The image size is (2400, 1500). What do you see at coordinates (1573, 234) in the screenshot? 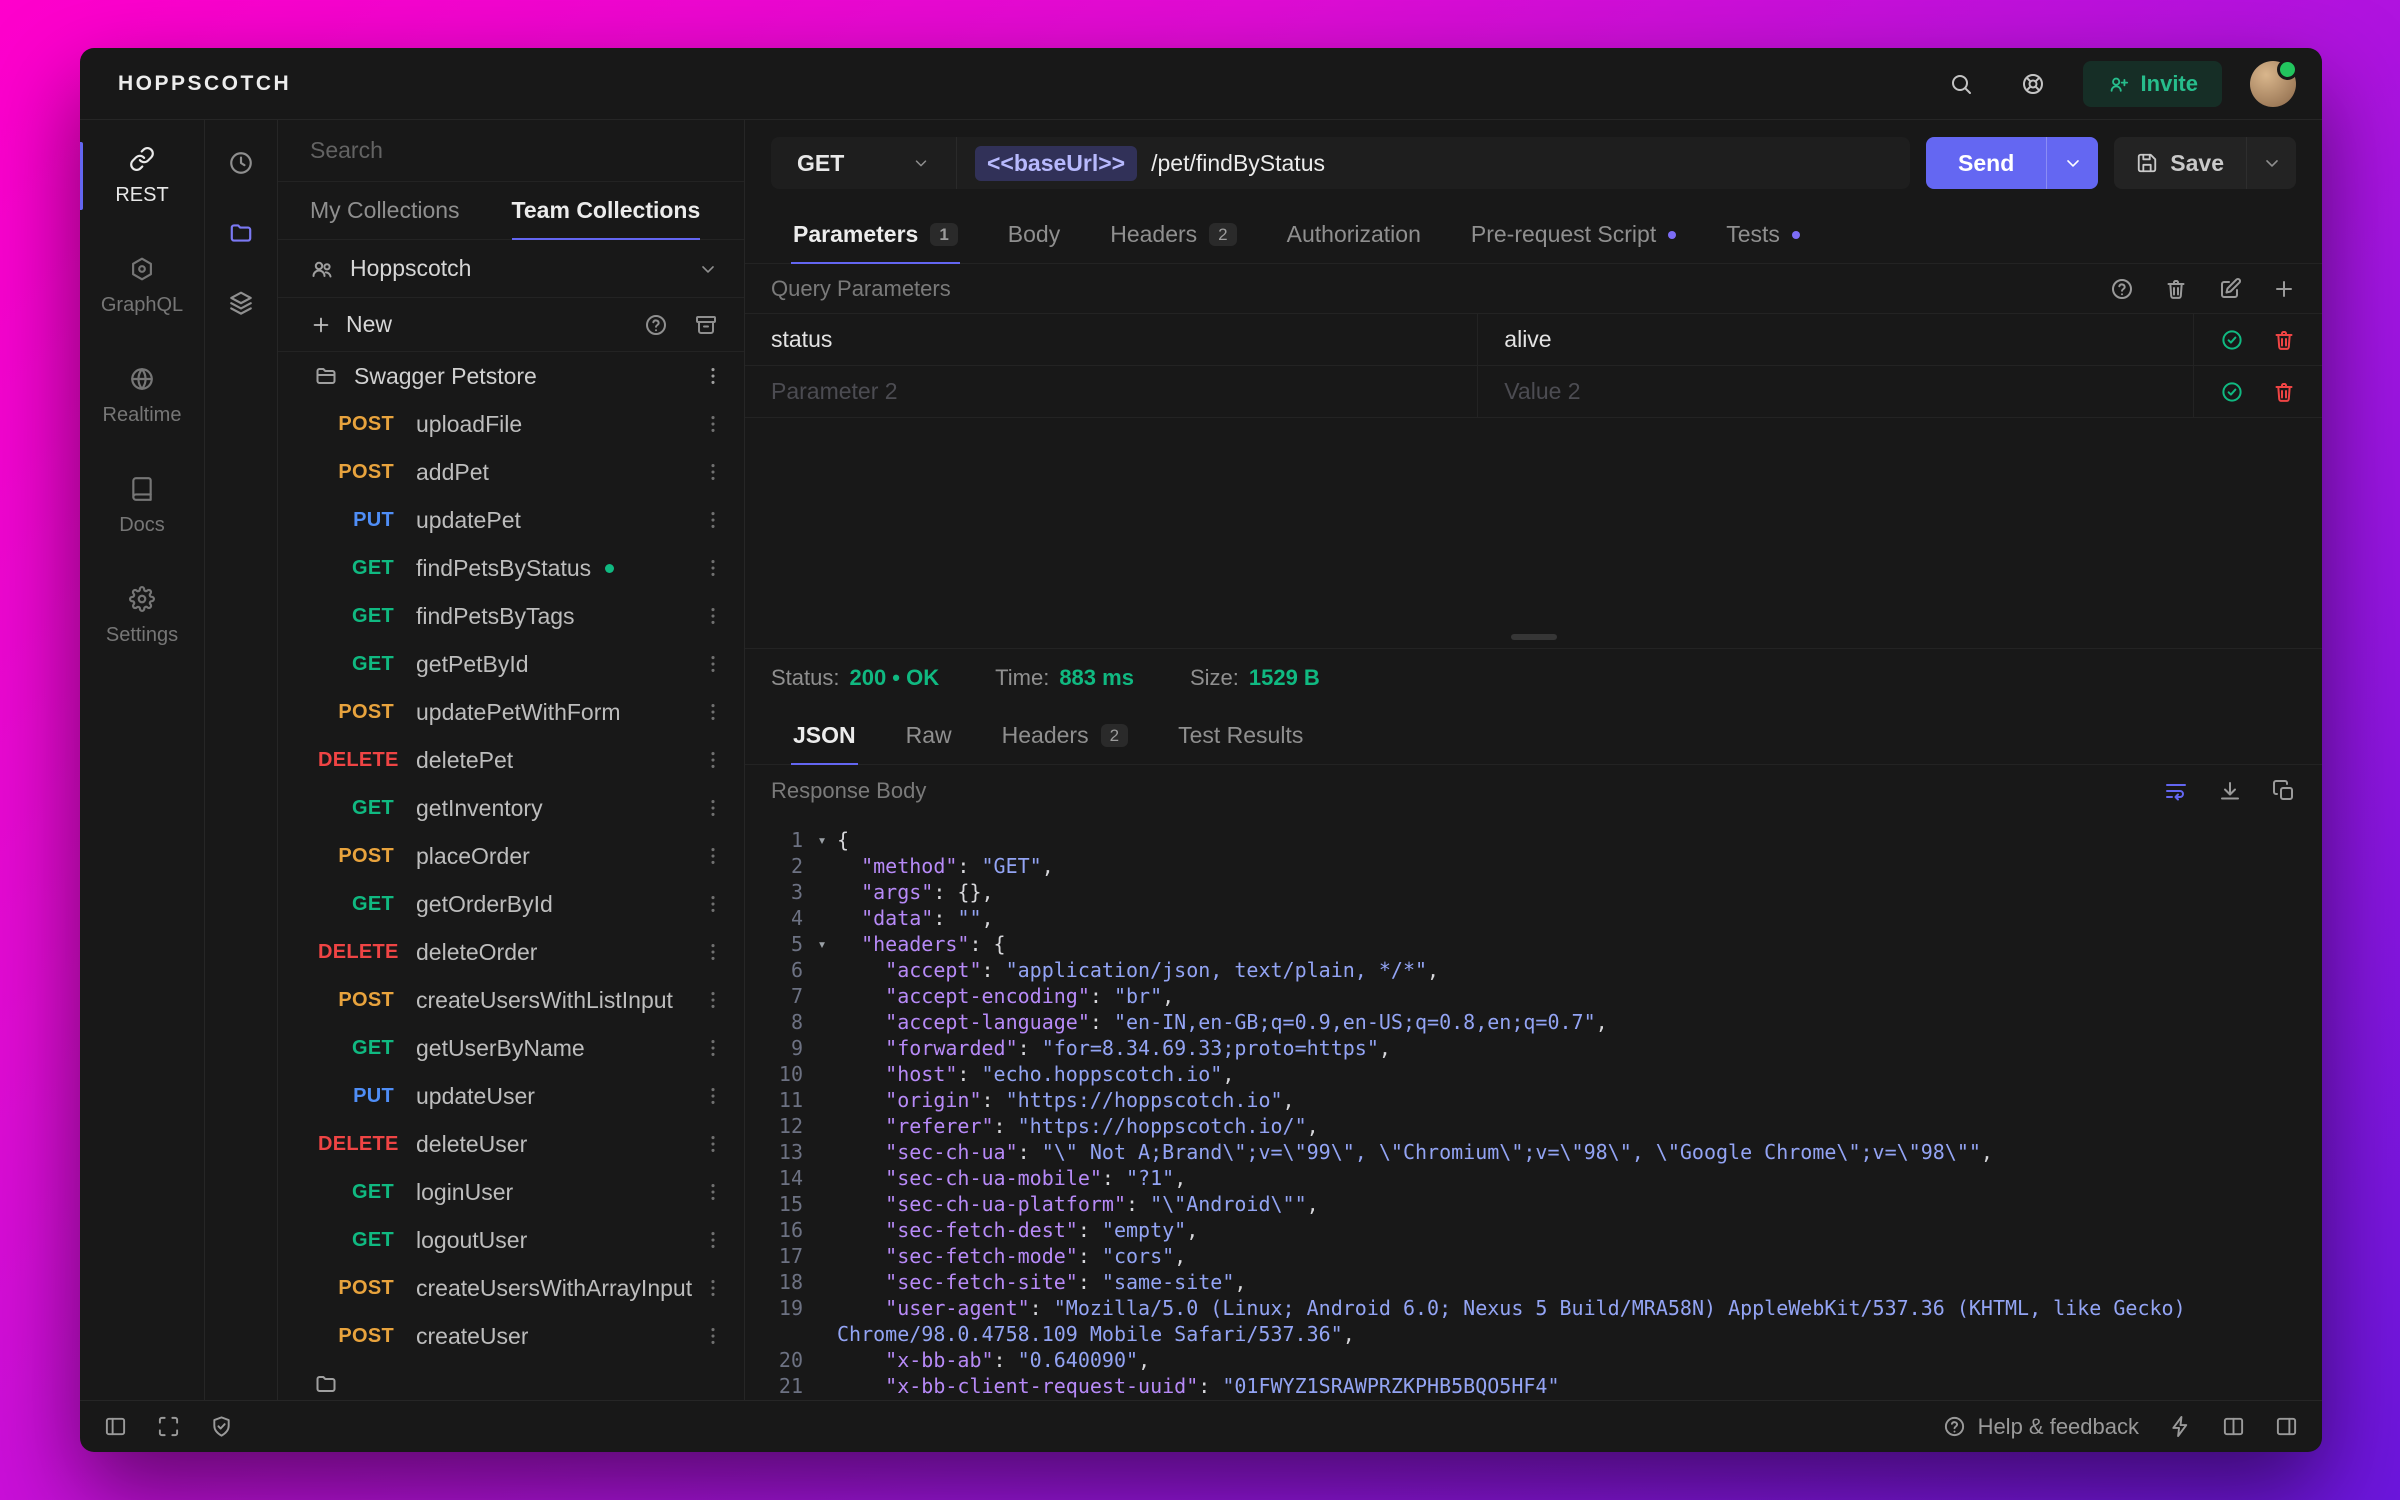
I see `request-tab-pre-request-script: Pre-request Script` at bounding box center [1573, 234].